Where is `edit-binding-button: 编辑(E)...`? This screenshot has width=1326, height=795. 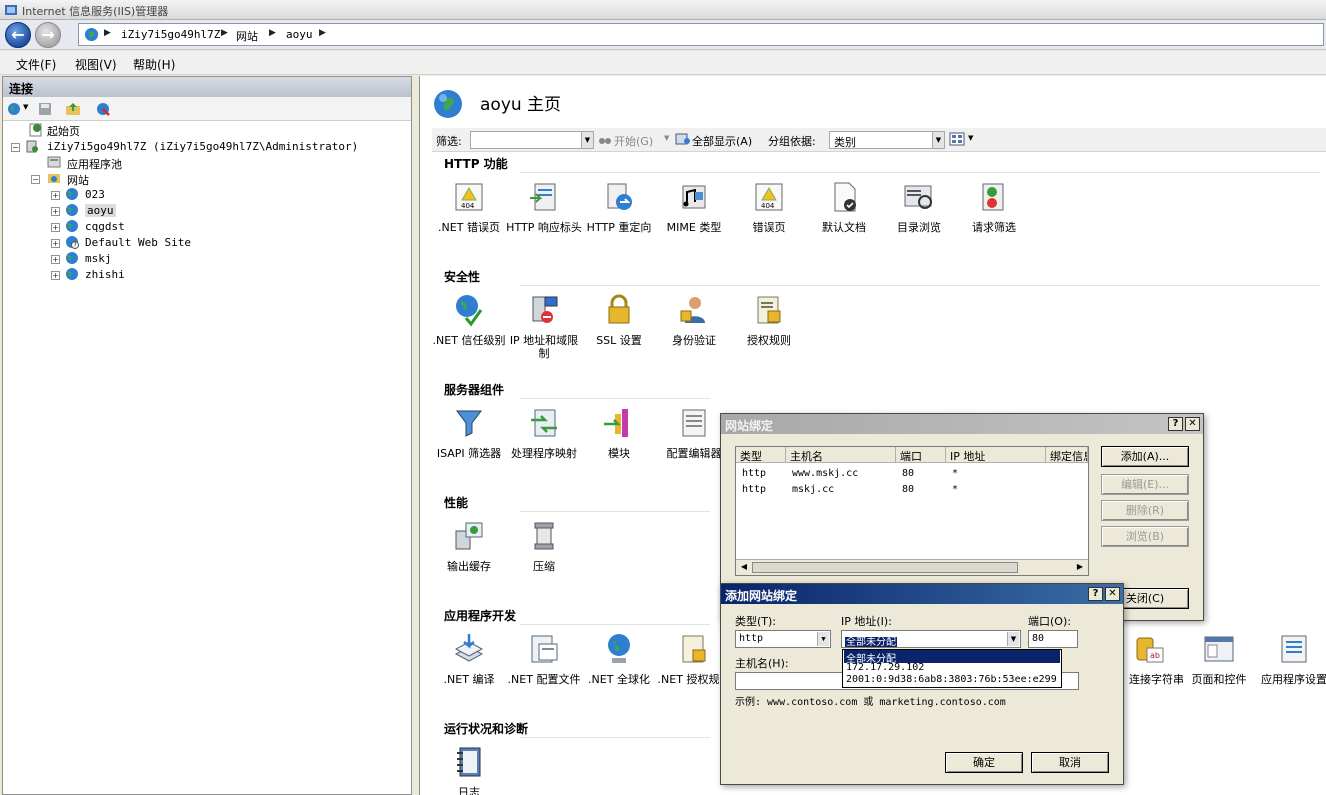
edit-binding-button: 编辑(E)... is located at coordinates (1145, 484).